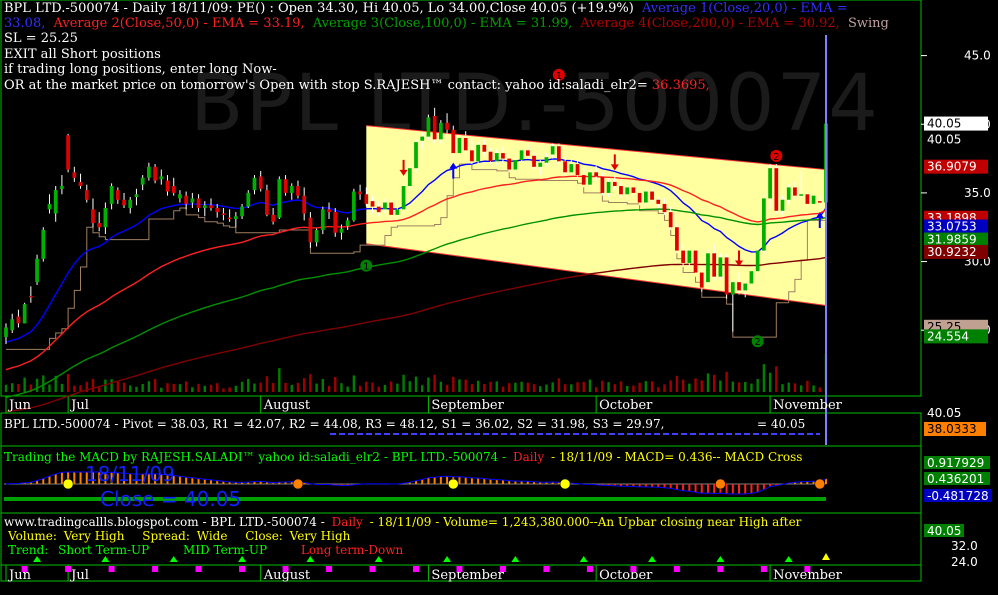 This screenshot has width=998, height=595. What do you see at coordinates (952, 227) in the screenshot?
I see `price-label: 33.0753` at bounding box center [952, 227].